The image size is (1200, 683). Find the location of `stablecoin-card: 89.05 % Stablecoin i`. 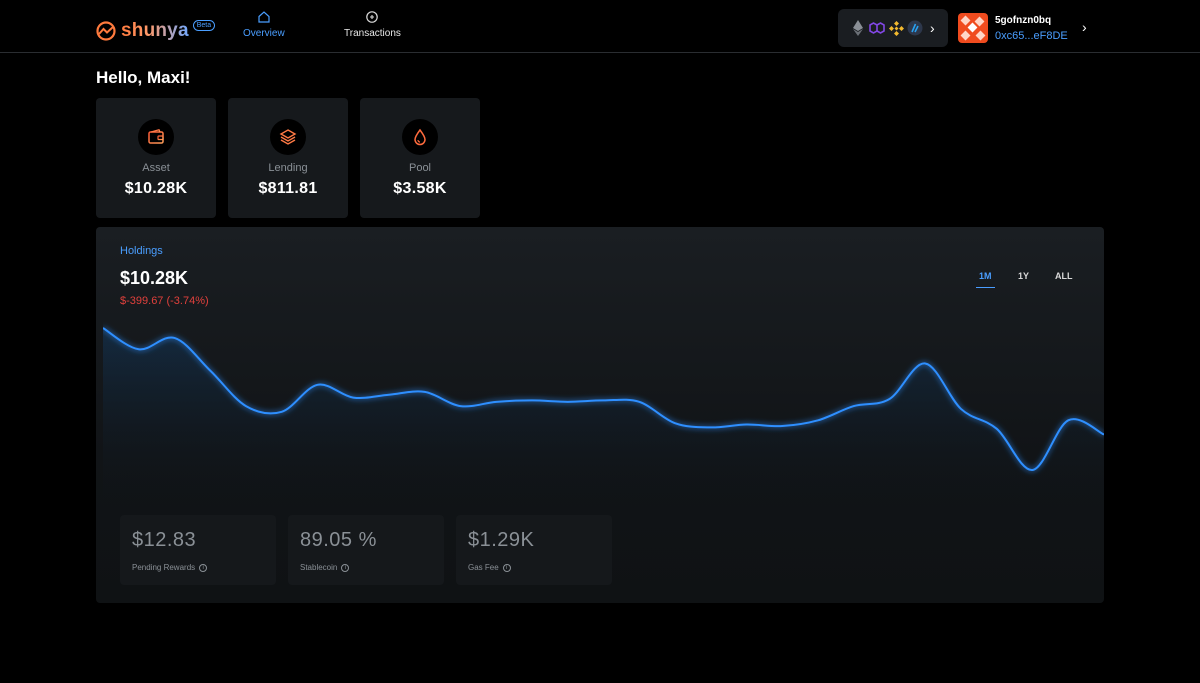

stablecoin-card: 89.05 % Stablecoin i is located at coordinates (366, 550).